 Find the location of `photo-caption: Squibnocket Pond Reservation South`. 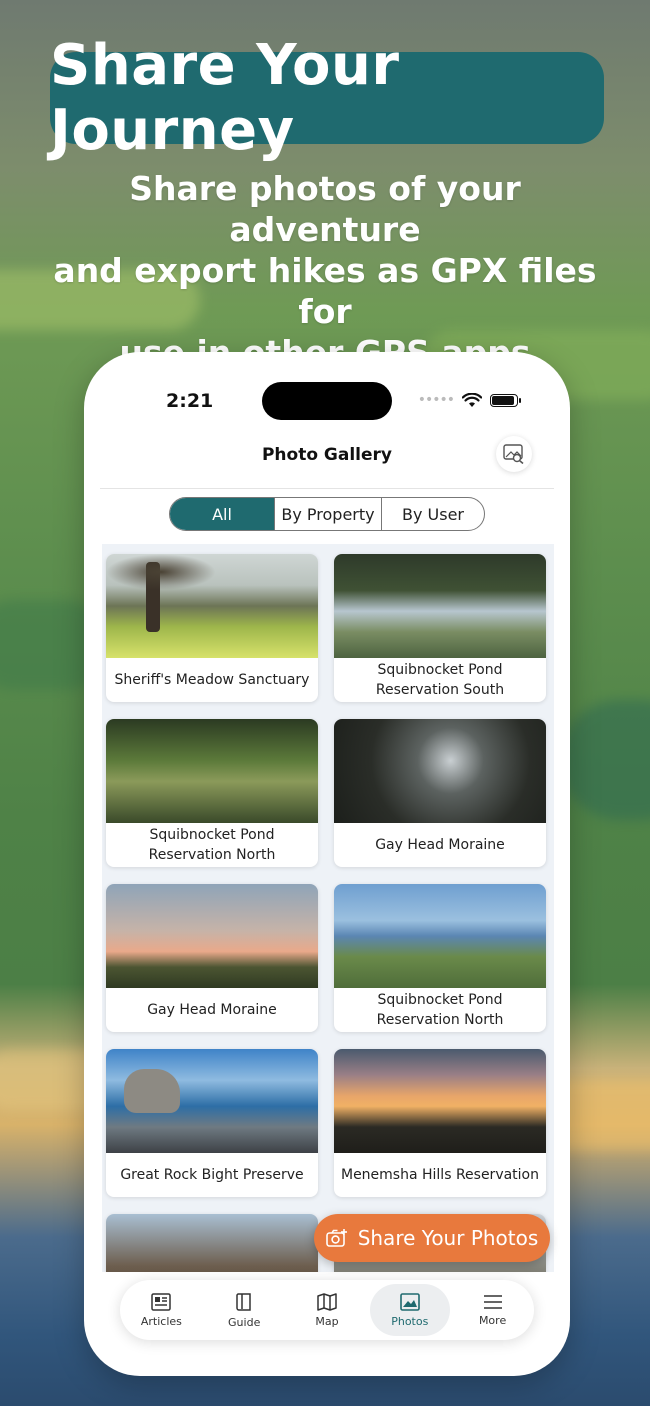

photo-caption: Squibnocket Pond Reservation South is located at coordinates (440, 680).